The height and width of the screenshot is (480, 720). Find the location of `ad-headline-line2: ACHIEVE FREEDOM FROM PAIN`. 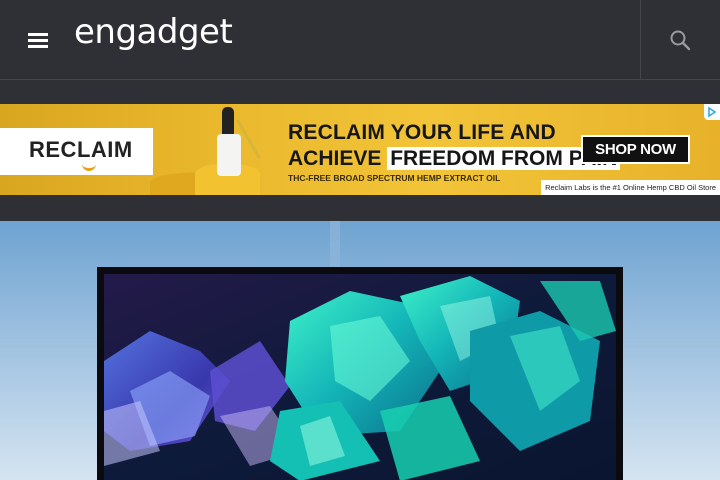

ad-headline-line2: ACHIEVE FREEDOM FROM PAIN is located at coordinates (454, 159).